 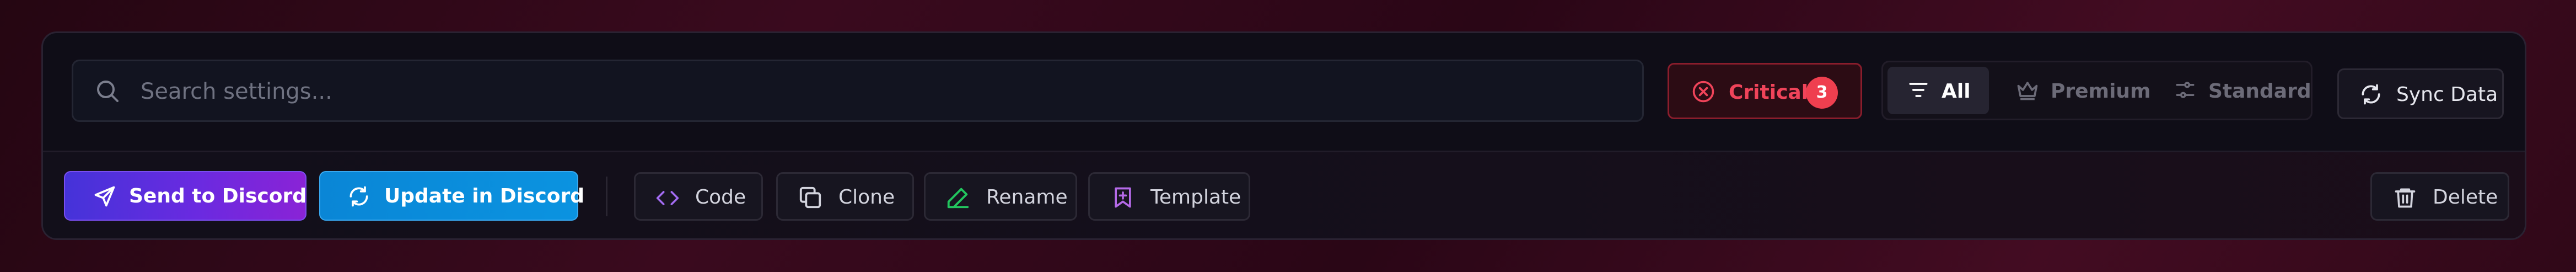 I want to click on tab-standard: Standard, so click(x=2230, y=90).